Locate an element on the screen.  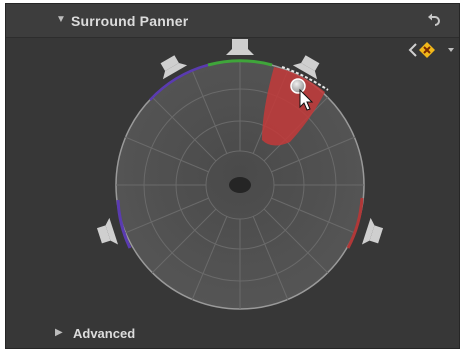
speaker-center-icon is located at coordinates (240, 47).